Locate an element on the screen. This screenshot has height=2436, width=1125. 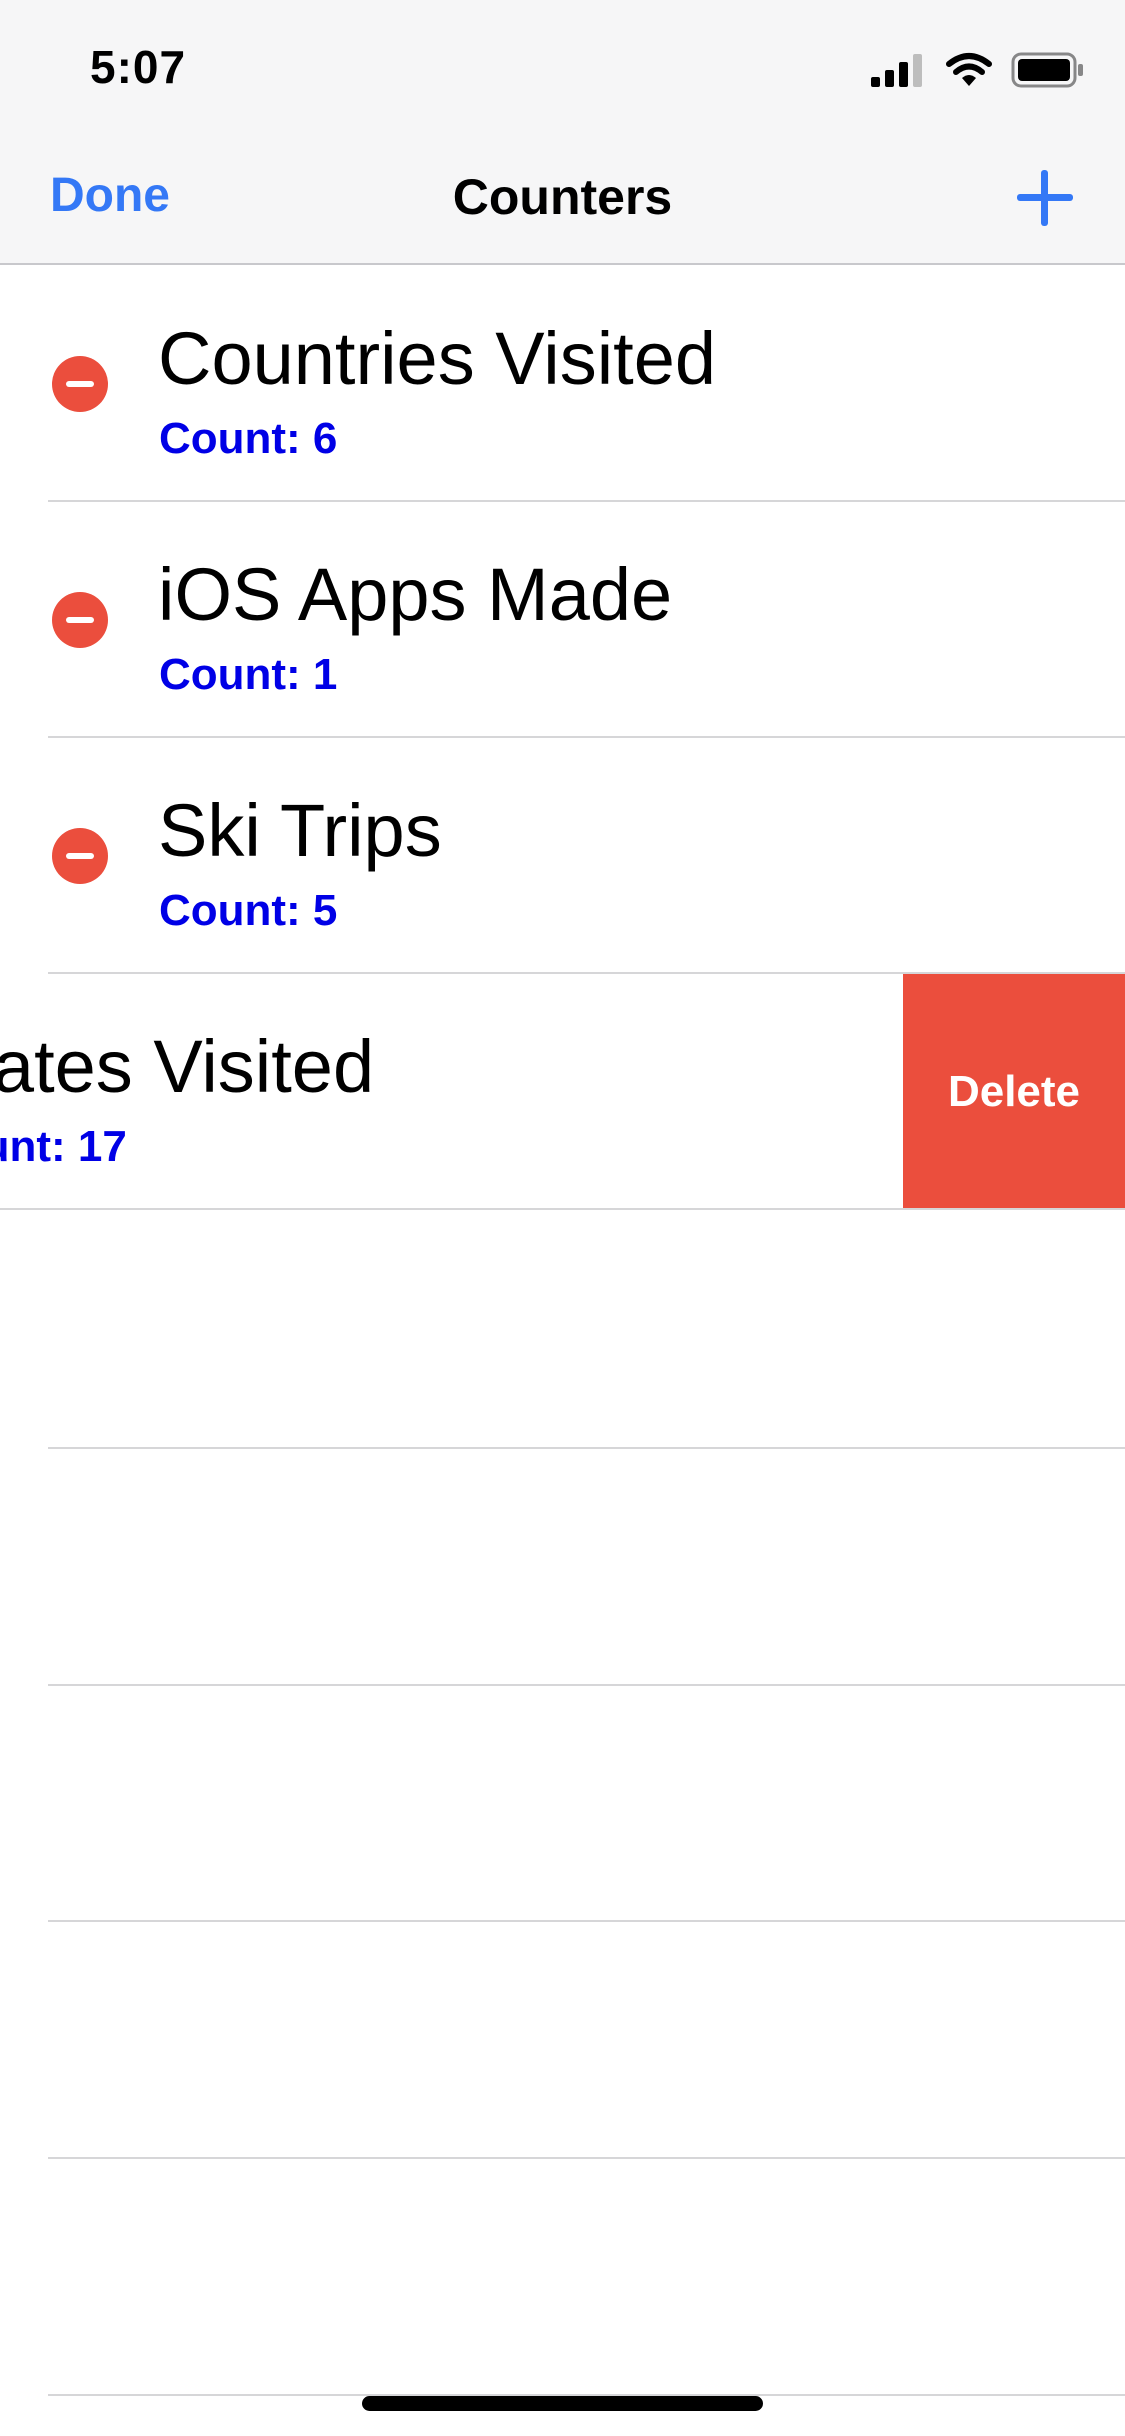
list-item: iOS Apps Made Count: 1 is located at coordinates (562, 620).